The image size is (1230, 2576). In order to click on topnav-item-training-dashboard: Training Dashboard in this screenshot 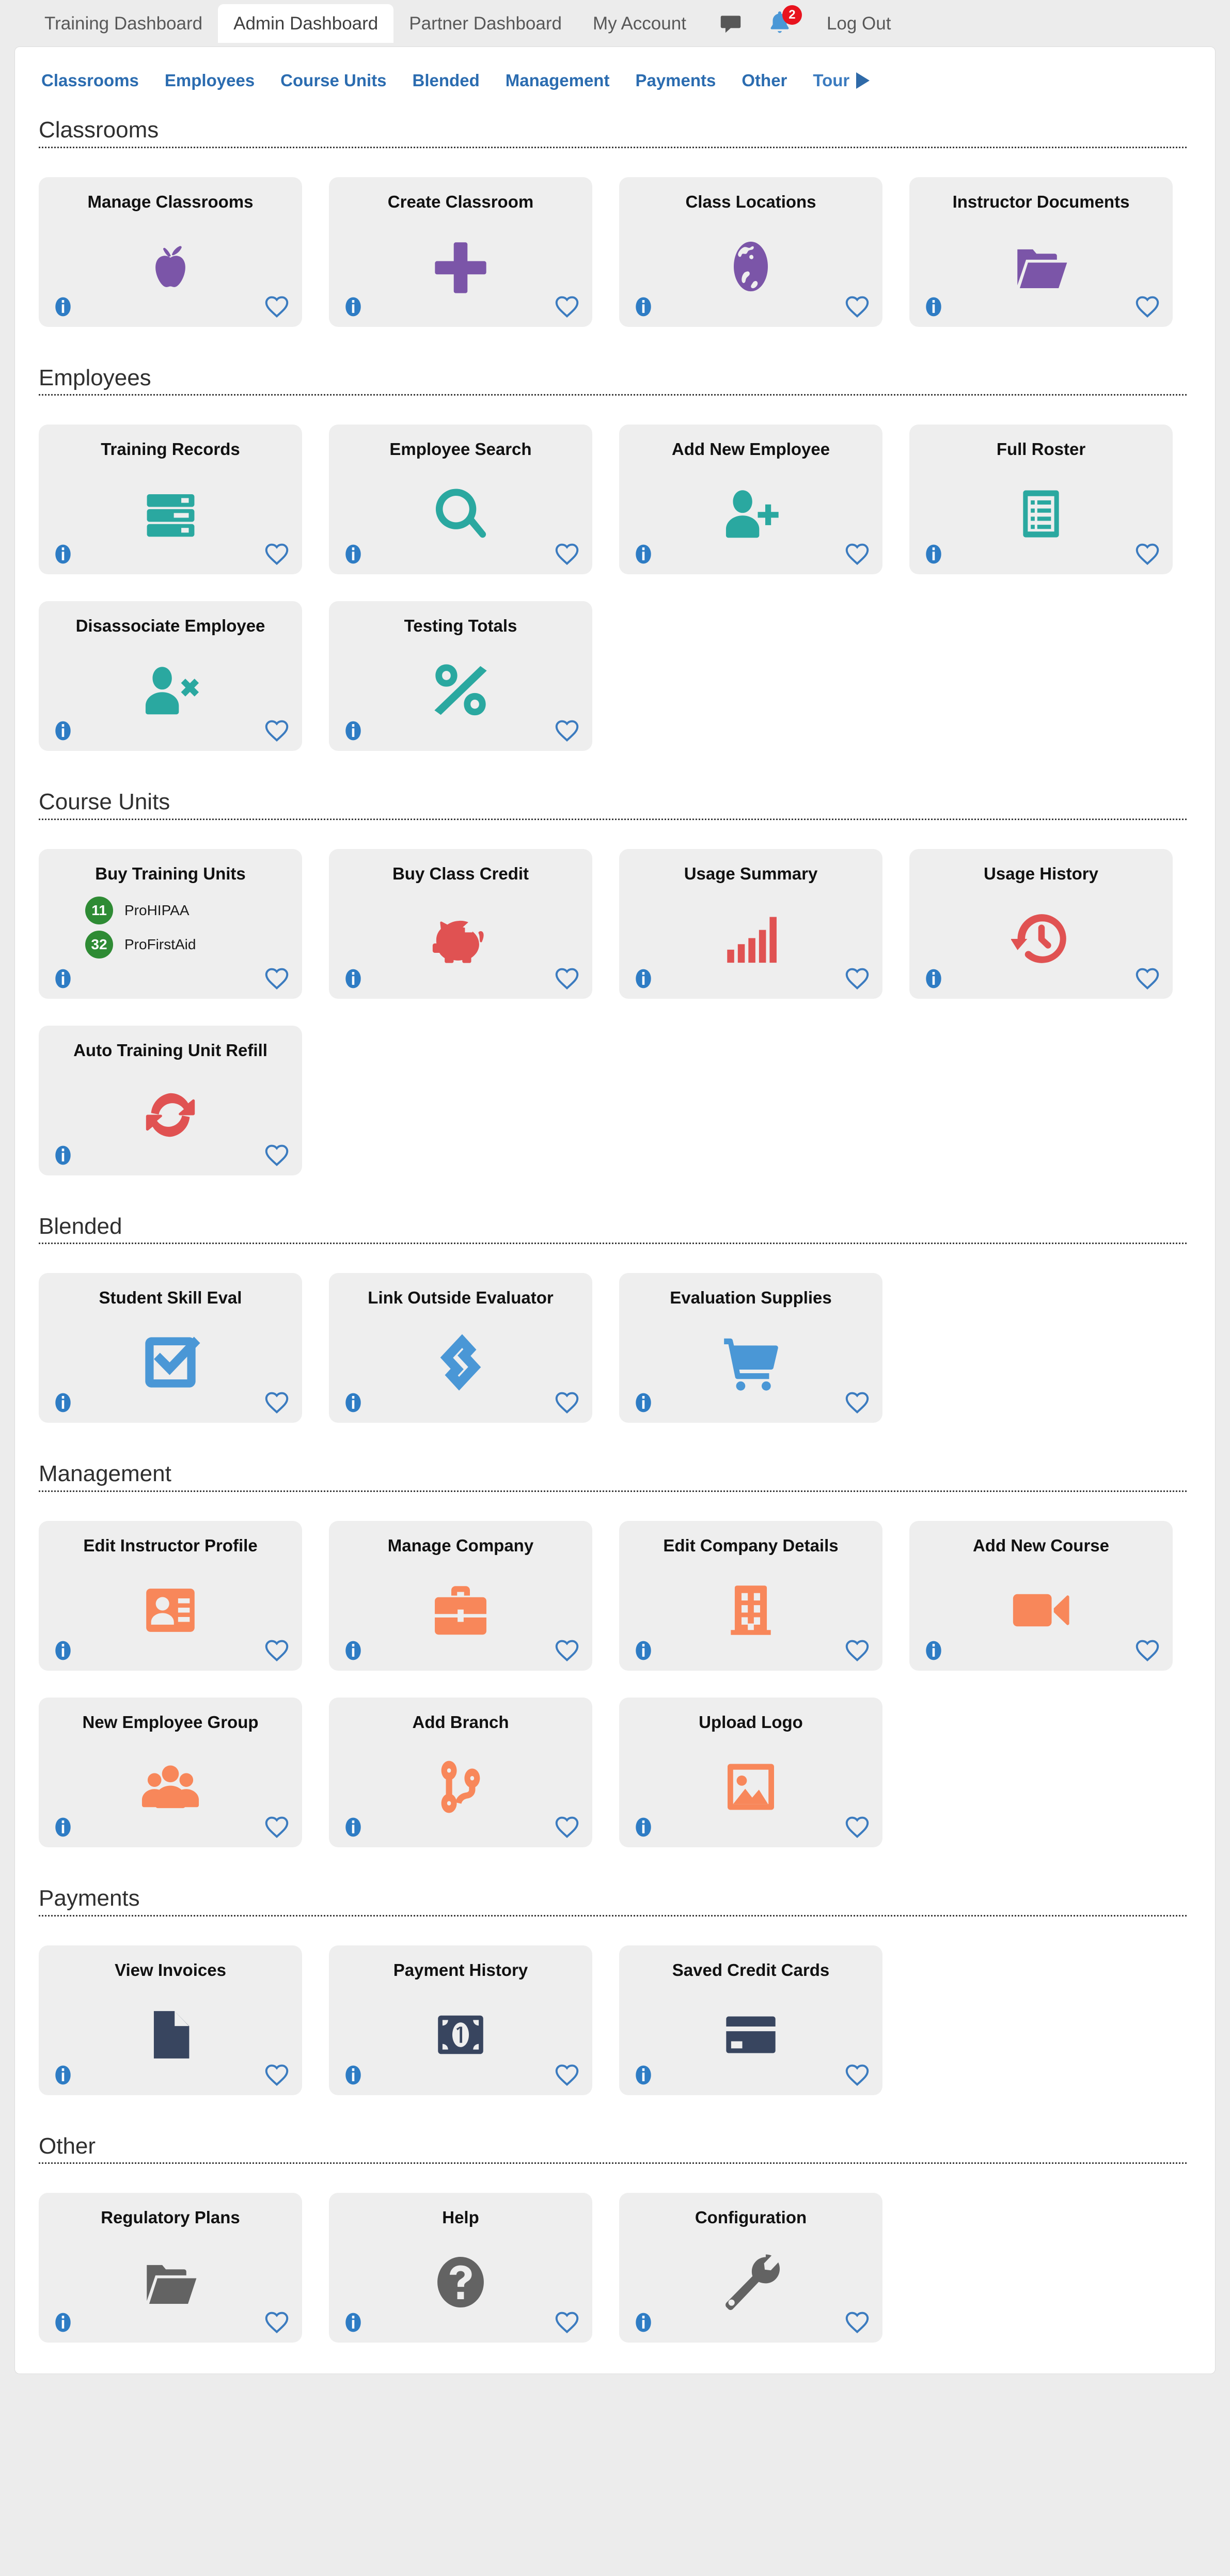, I will do `click(123, 23)`.